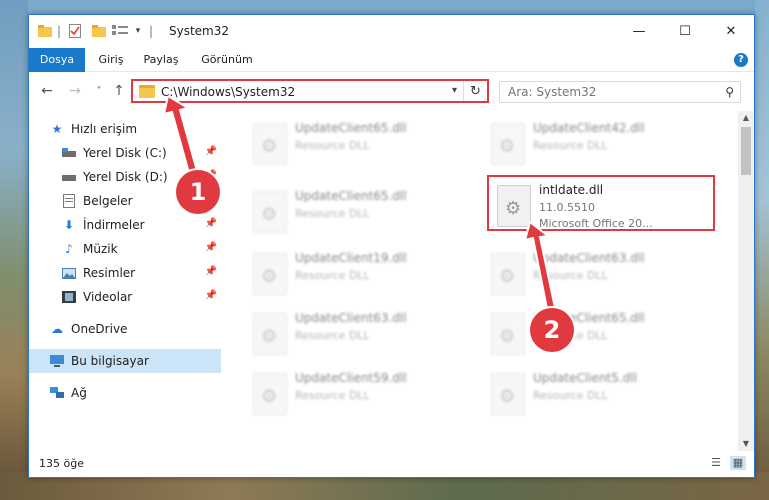 The image size is (769, 500). What do you see at coordinates (351, 318) in the screenshot?
I see `file-name: UpdateClient63.dll` at bounding box center [351, 318].